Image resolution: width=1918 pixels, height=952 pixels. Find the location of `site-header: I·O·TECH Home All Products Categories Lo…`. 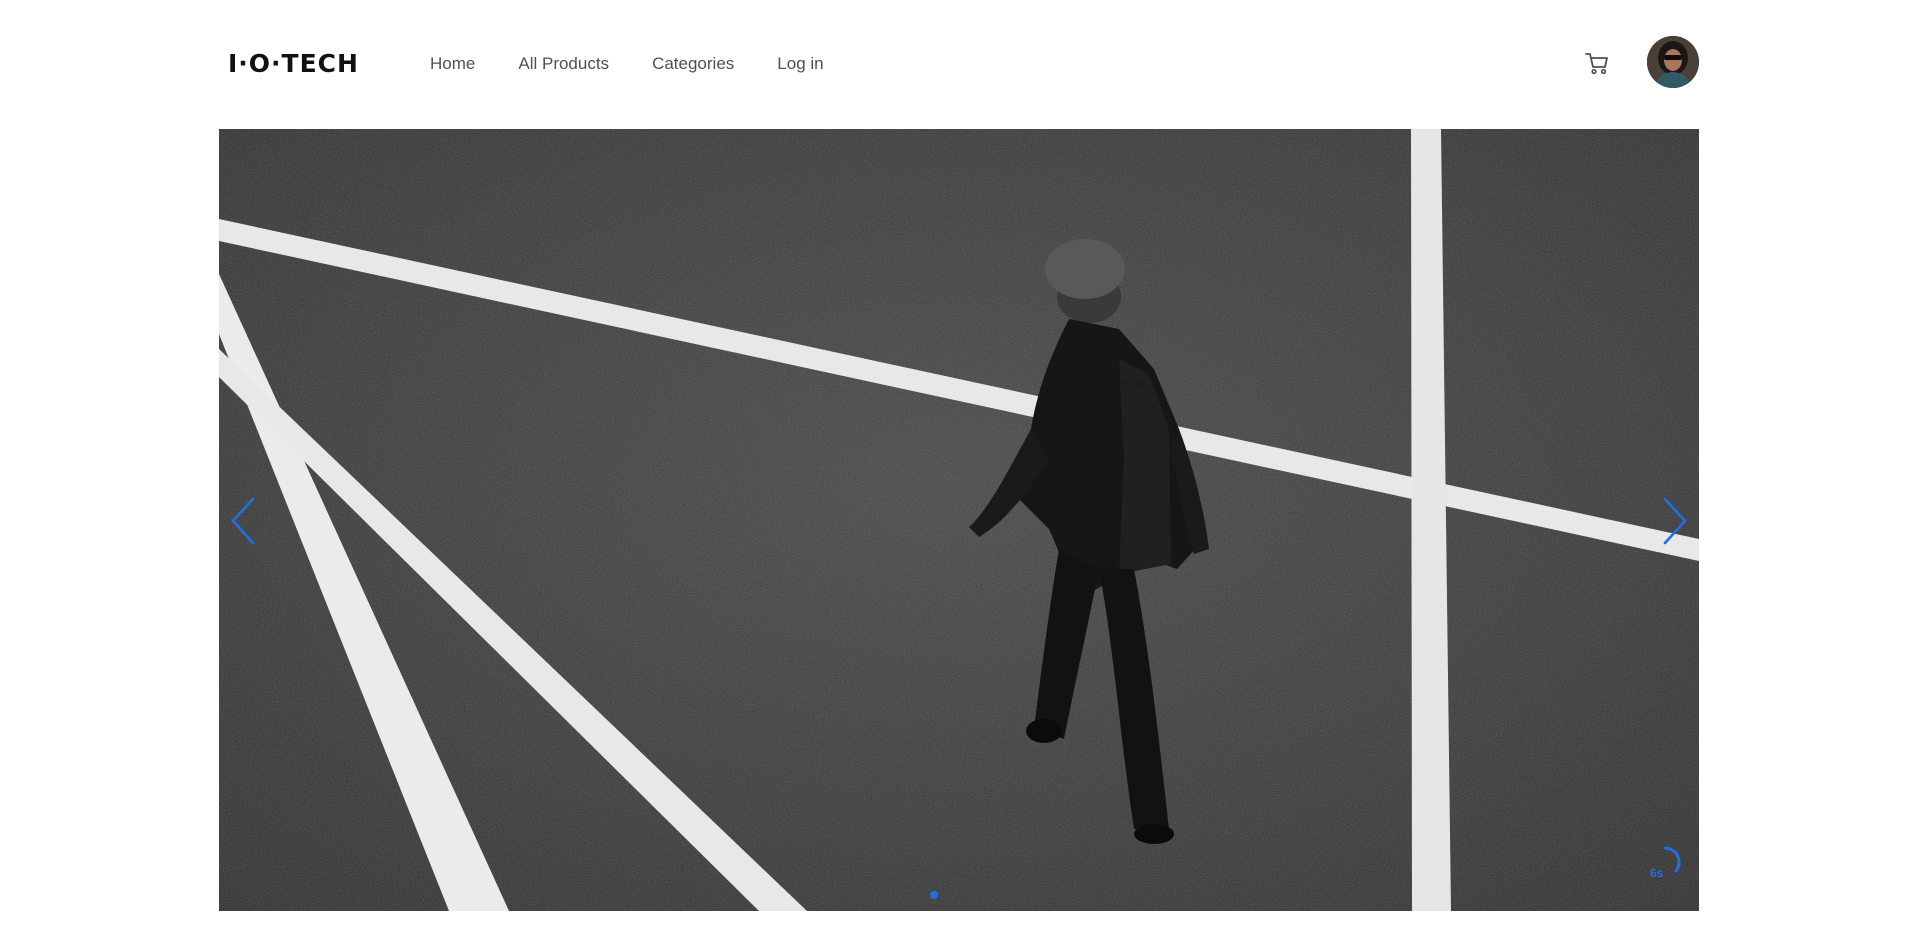

site-header: I·O·TECH Home All Products Categories Lo… is located at coordinates (959, 64).